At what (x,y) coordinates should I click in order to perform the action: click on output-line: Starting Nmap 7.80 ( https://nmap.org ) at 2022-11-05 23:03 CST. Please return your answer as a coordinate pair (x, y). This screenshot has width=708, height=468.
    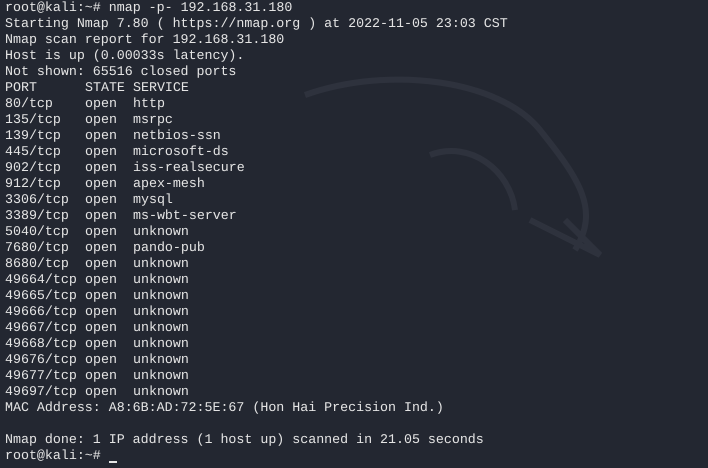
    Looking at the image, I should click on (256, 24).